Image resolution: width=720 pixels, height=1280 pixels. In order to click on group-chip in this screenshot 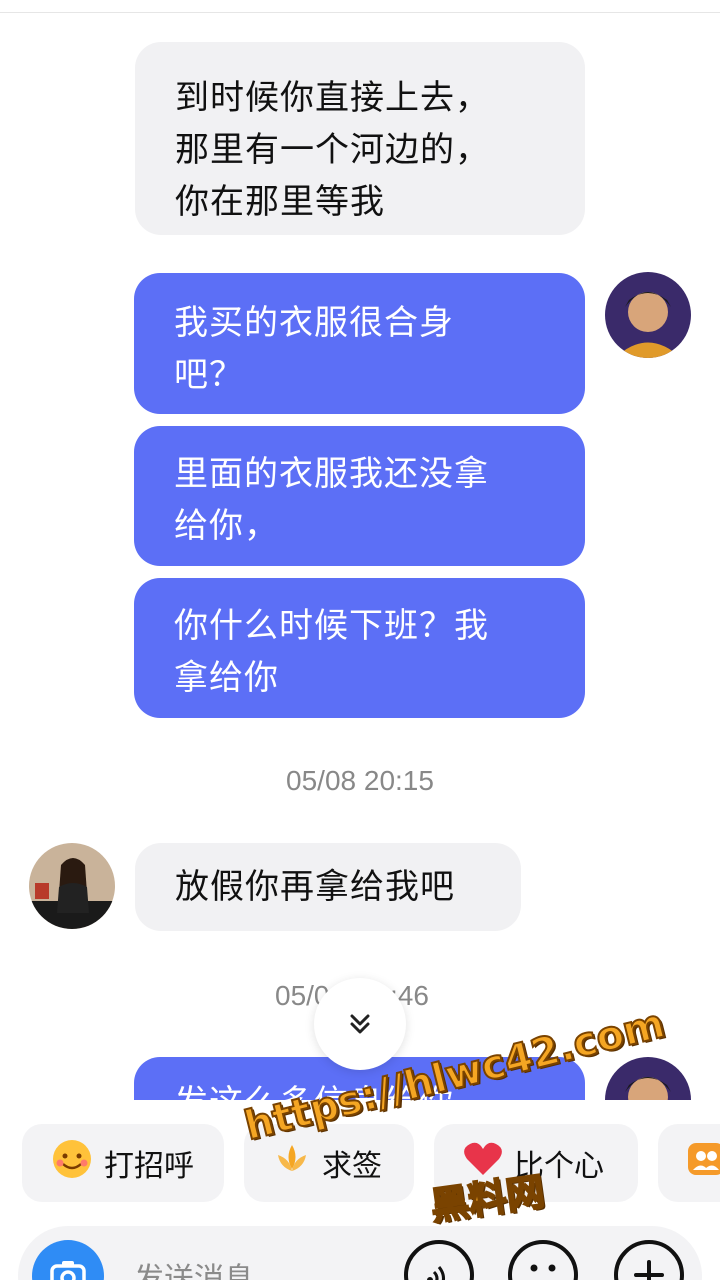, I will do `click(689, 1163)`.